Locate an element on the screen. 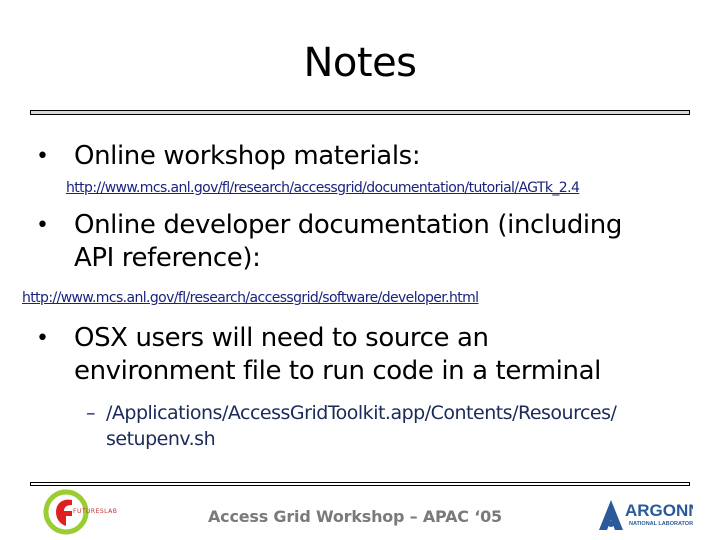  bullet-item-1: • Online workshop materials: is located at coordinates (228, 156).